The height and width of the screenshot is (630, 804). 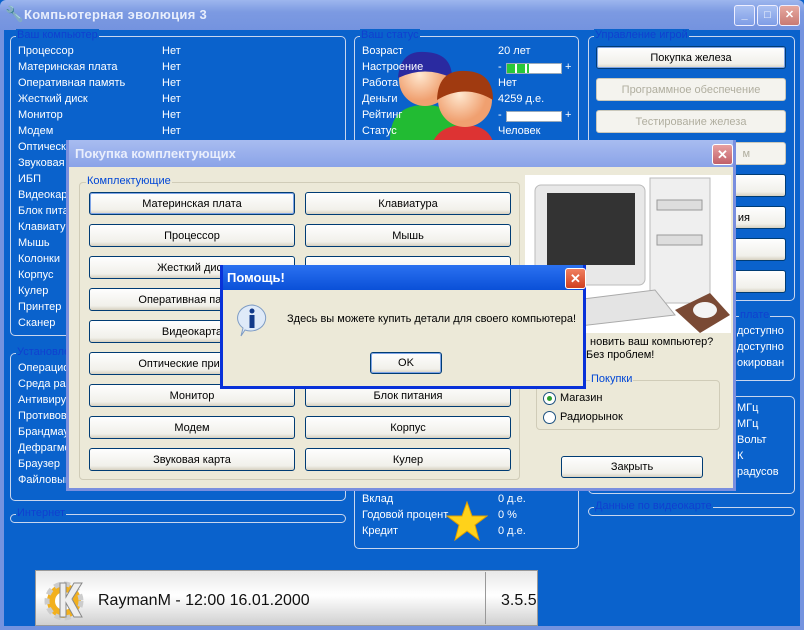 I want to click on control-button: Программное обеспечение, so click(x=691, y=89).